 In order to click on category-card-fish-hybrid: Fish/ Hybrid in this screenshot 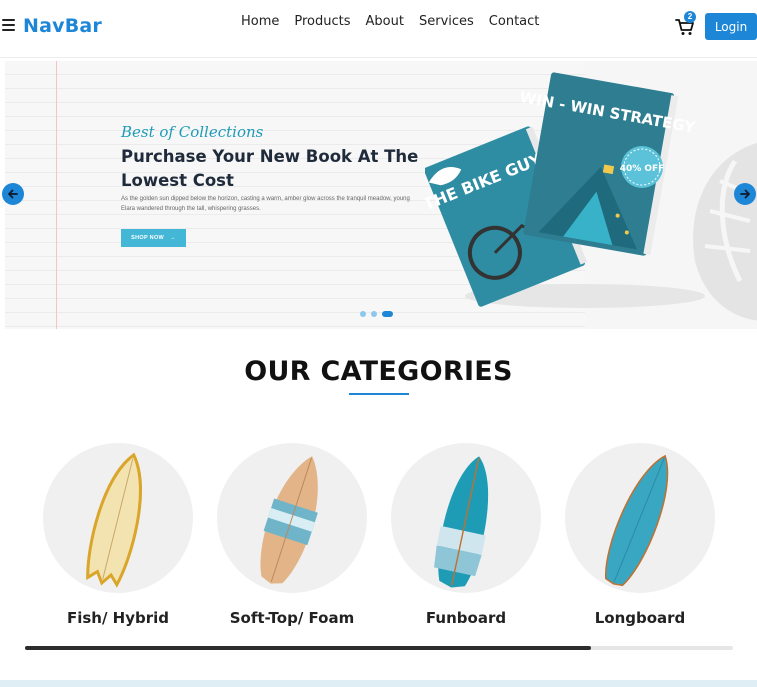, I will do `click(118, 535)`.